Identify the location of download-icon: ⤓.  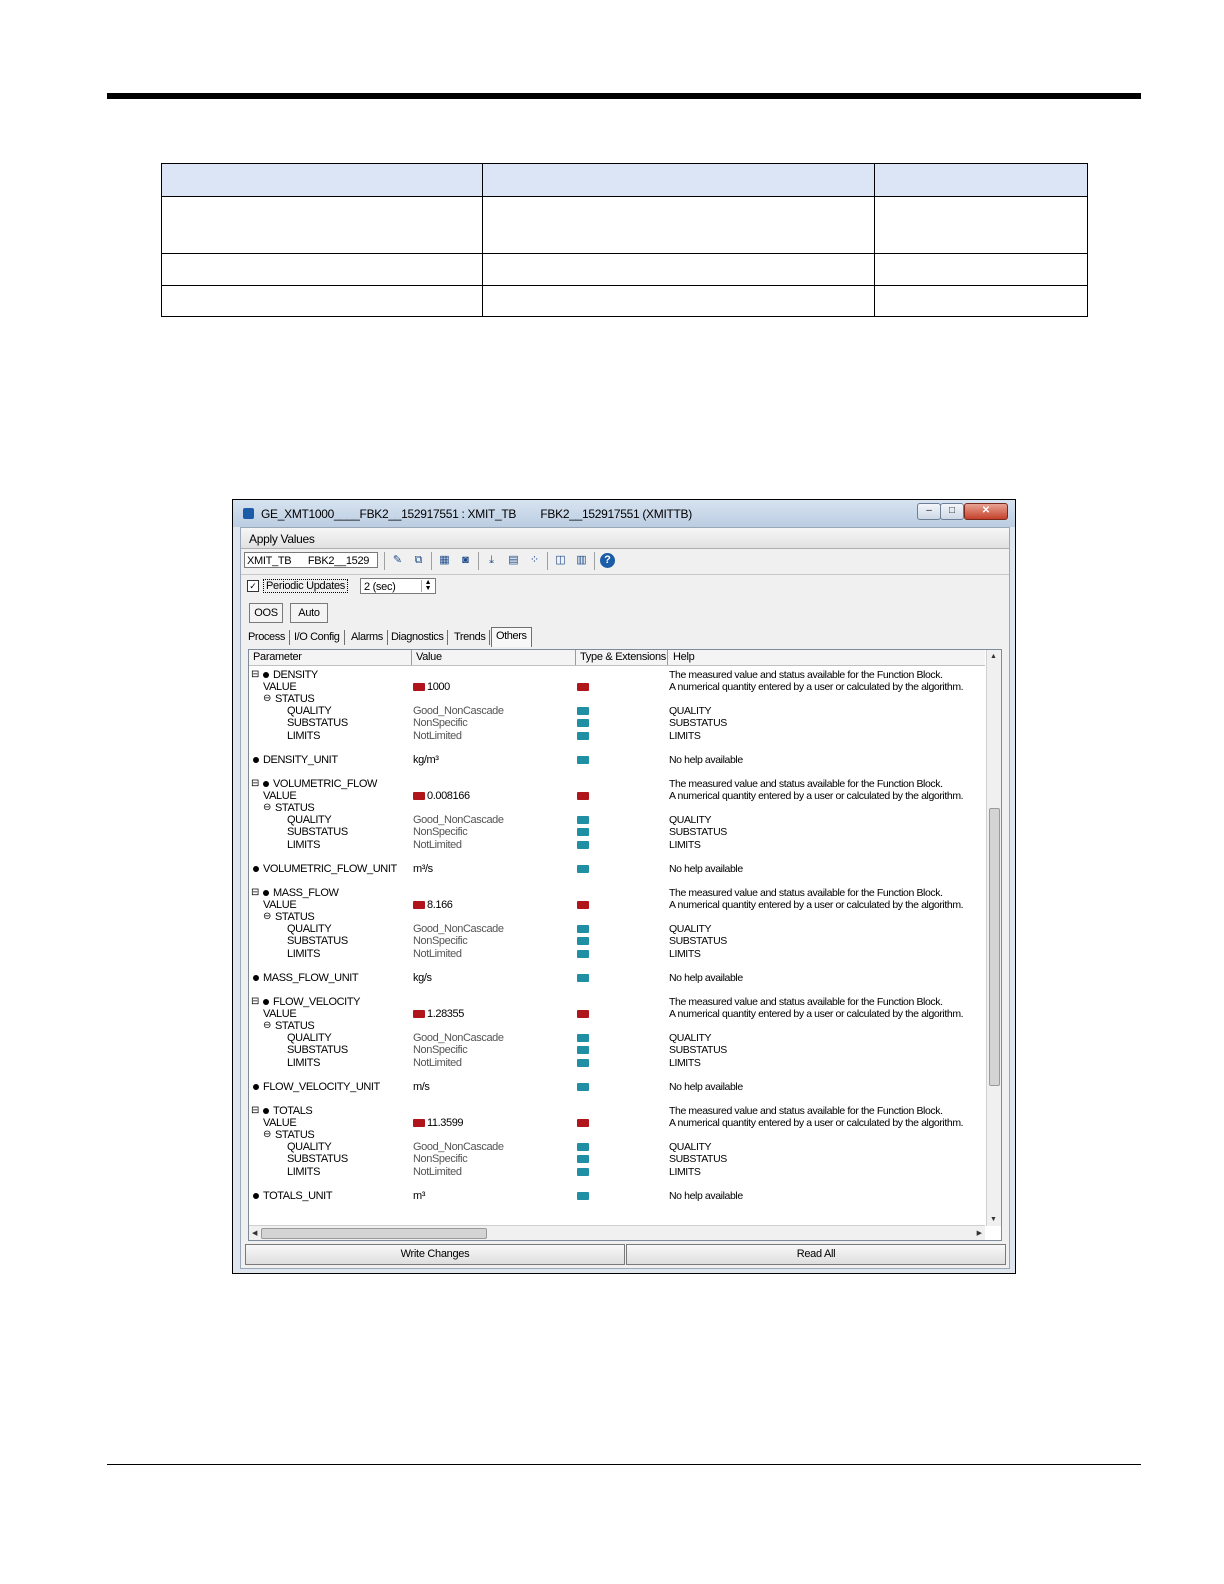
(491, 560).